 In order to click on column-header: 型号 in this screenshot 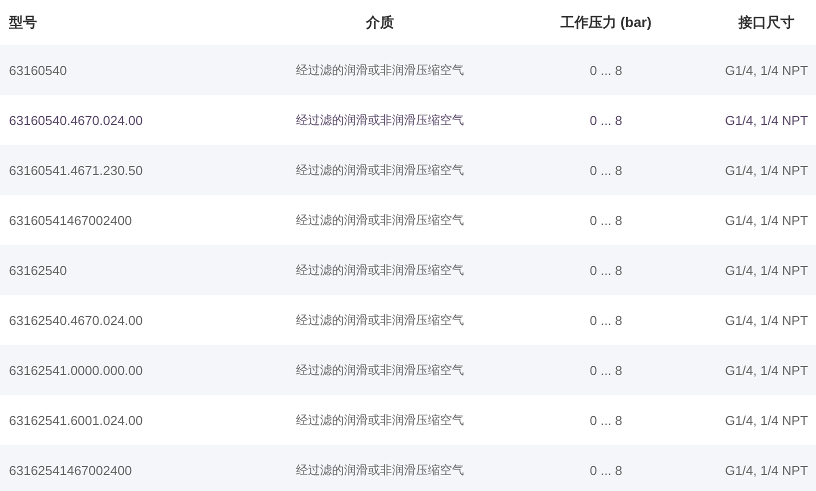, I will do `click(23, 23)`.